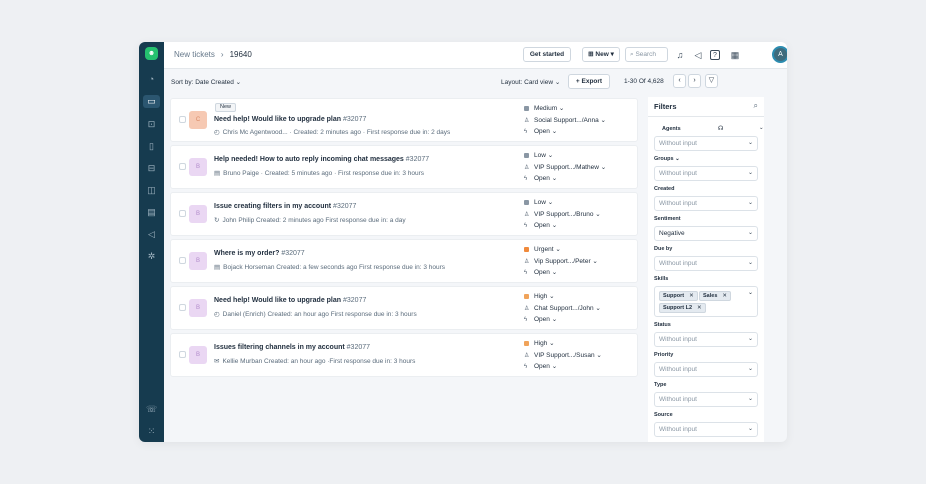  What do you see at coordinates (779, 54) in the screenshot?
I see `user-avatar: A` at bounding box center [779, 54].